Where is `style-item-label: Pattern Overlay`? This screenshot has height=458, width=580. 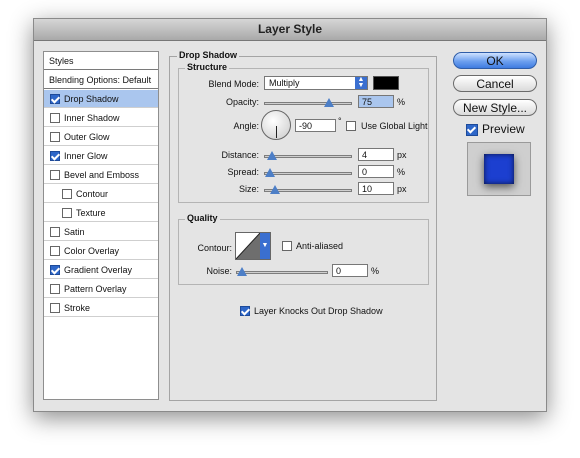 style-item-label: Pattern Overlay is located at coordinates (95, 289).